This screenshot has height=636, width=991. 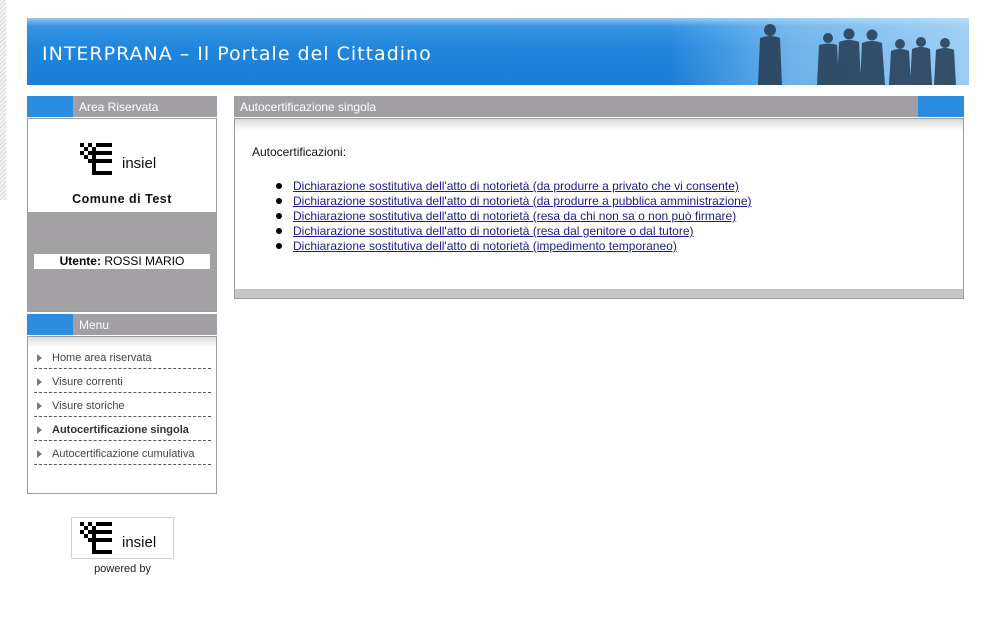 I want to click on menu-item-label: Autocertificazione cumulativa, so click(x=123, y=453).